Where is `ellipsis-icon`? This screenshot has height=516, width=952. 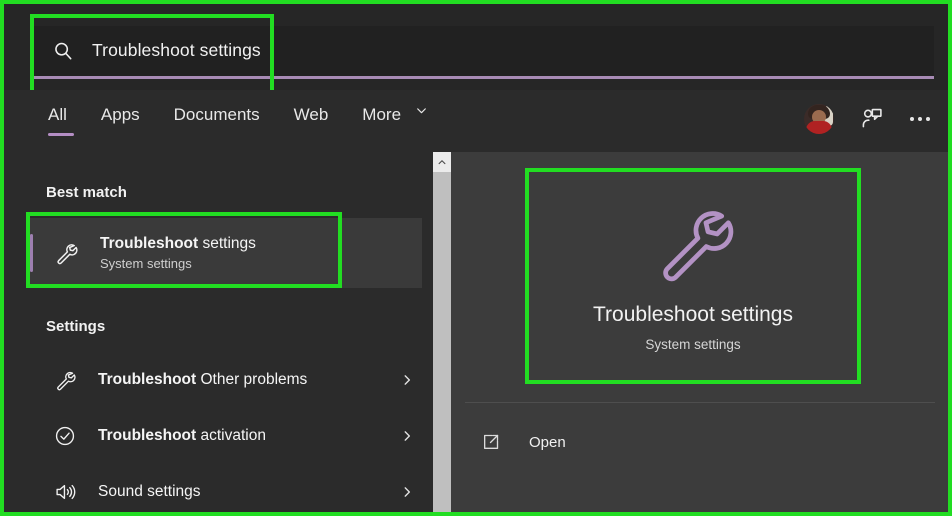
ellipsis-icon is located at coordinates (920, 119).